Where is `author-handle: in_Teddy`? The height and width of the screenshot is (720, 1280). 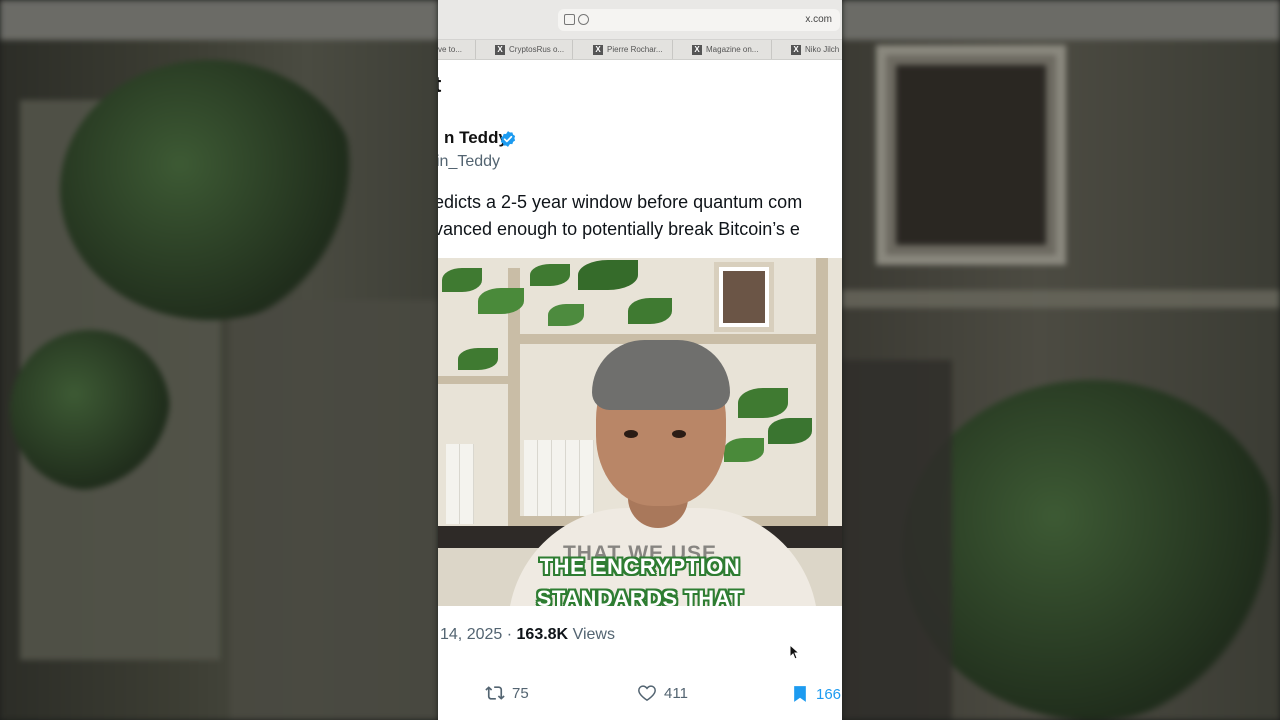 author-handle: in_Teddy is located at coordinates (469, 162).